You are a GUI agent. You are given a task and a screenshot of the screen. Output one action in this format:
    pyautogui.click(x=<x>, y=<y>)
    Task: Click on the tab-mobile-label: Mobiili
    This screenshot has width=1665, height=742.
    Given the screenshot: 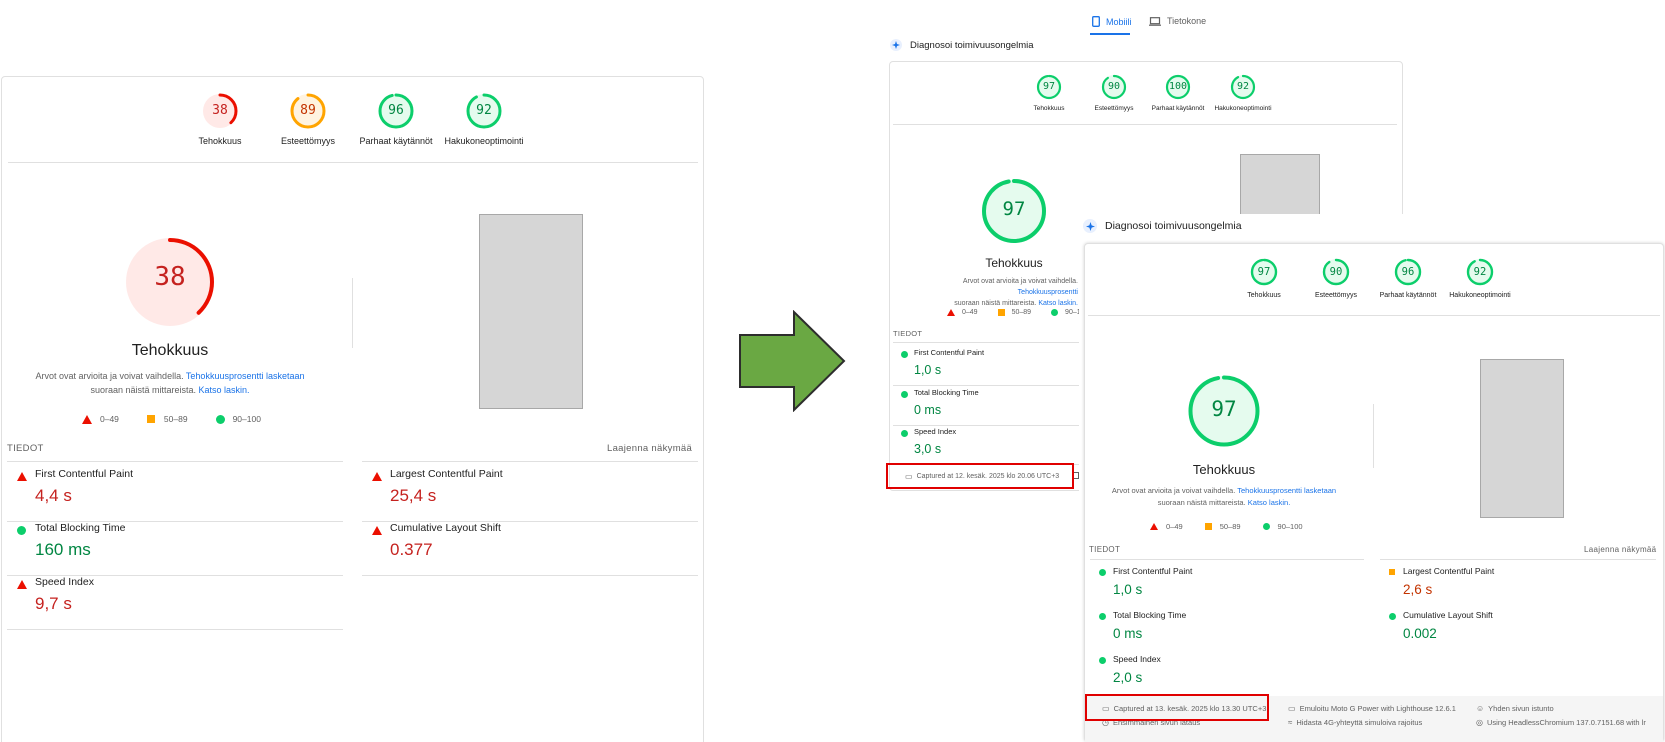 What is the action you would take?
    pyautogui.click(x=1119, y=21)
    